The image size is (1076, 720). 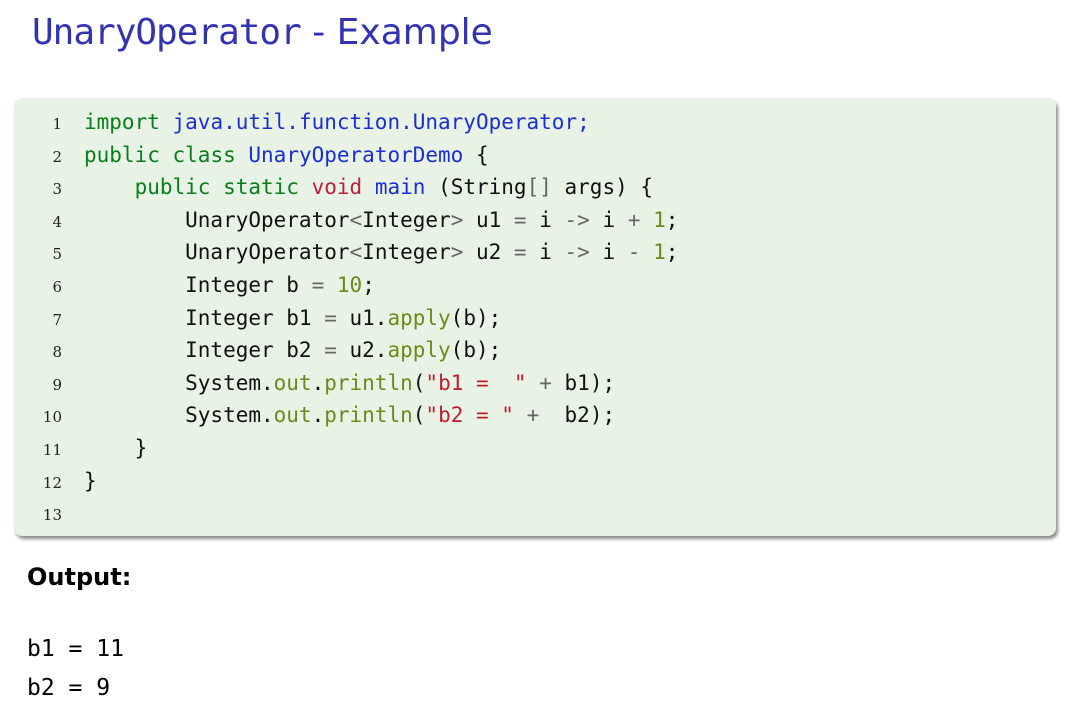 What do you see at coordinates (293, 317) in the screenshot?
I see `code-text: Integer b1 = u1.apply(b);` at bounding box center [293, 317].